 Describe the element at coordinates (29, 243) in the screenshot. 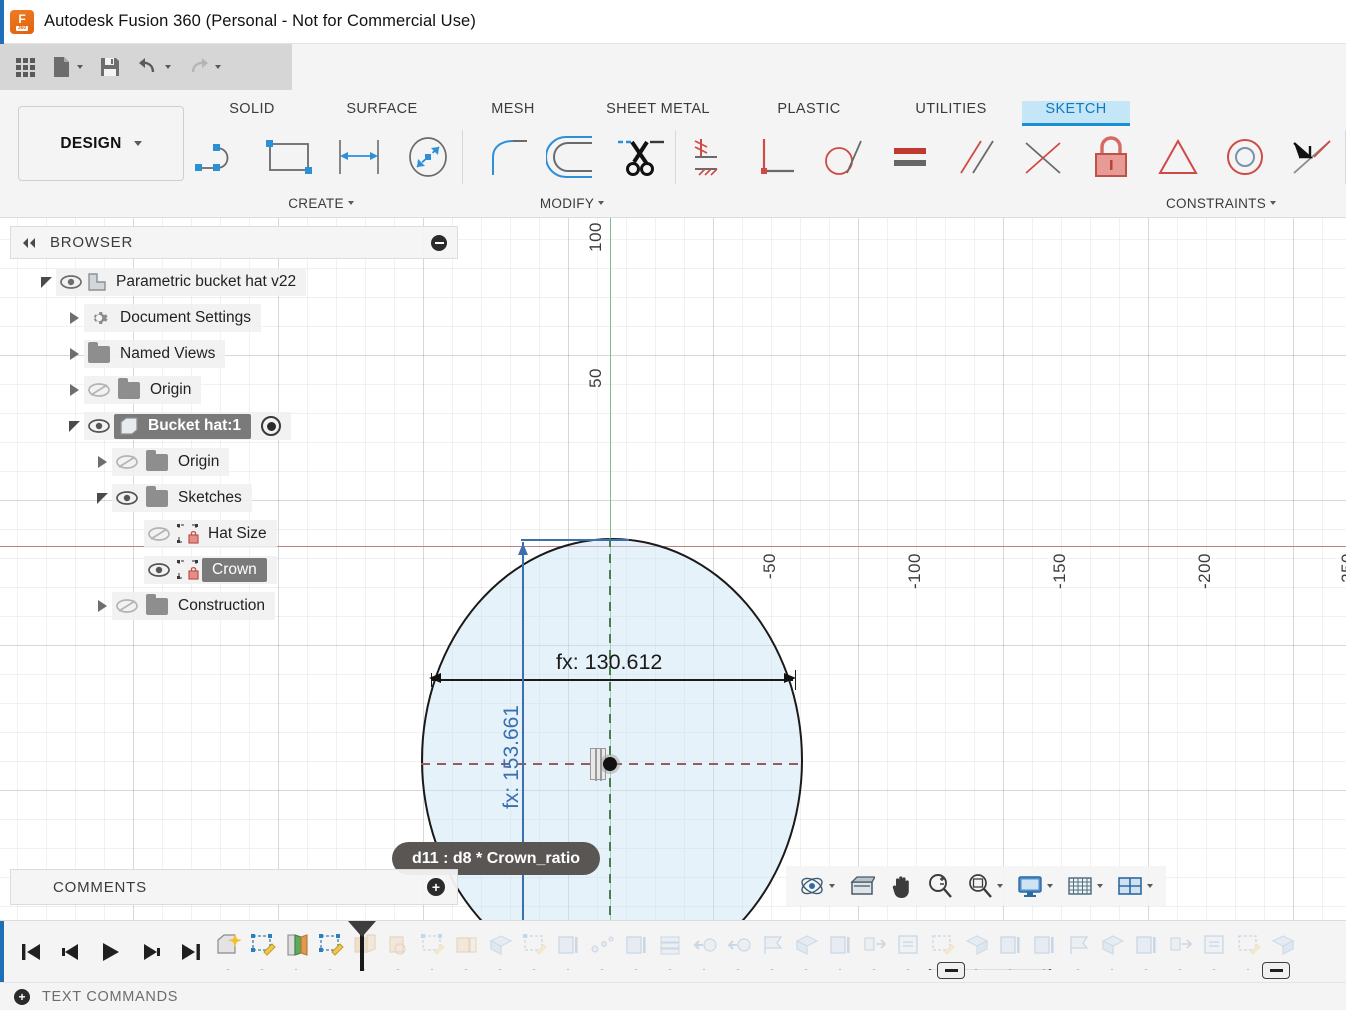

I see `double-chevron-left-icon` at that location.